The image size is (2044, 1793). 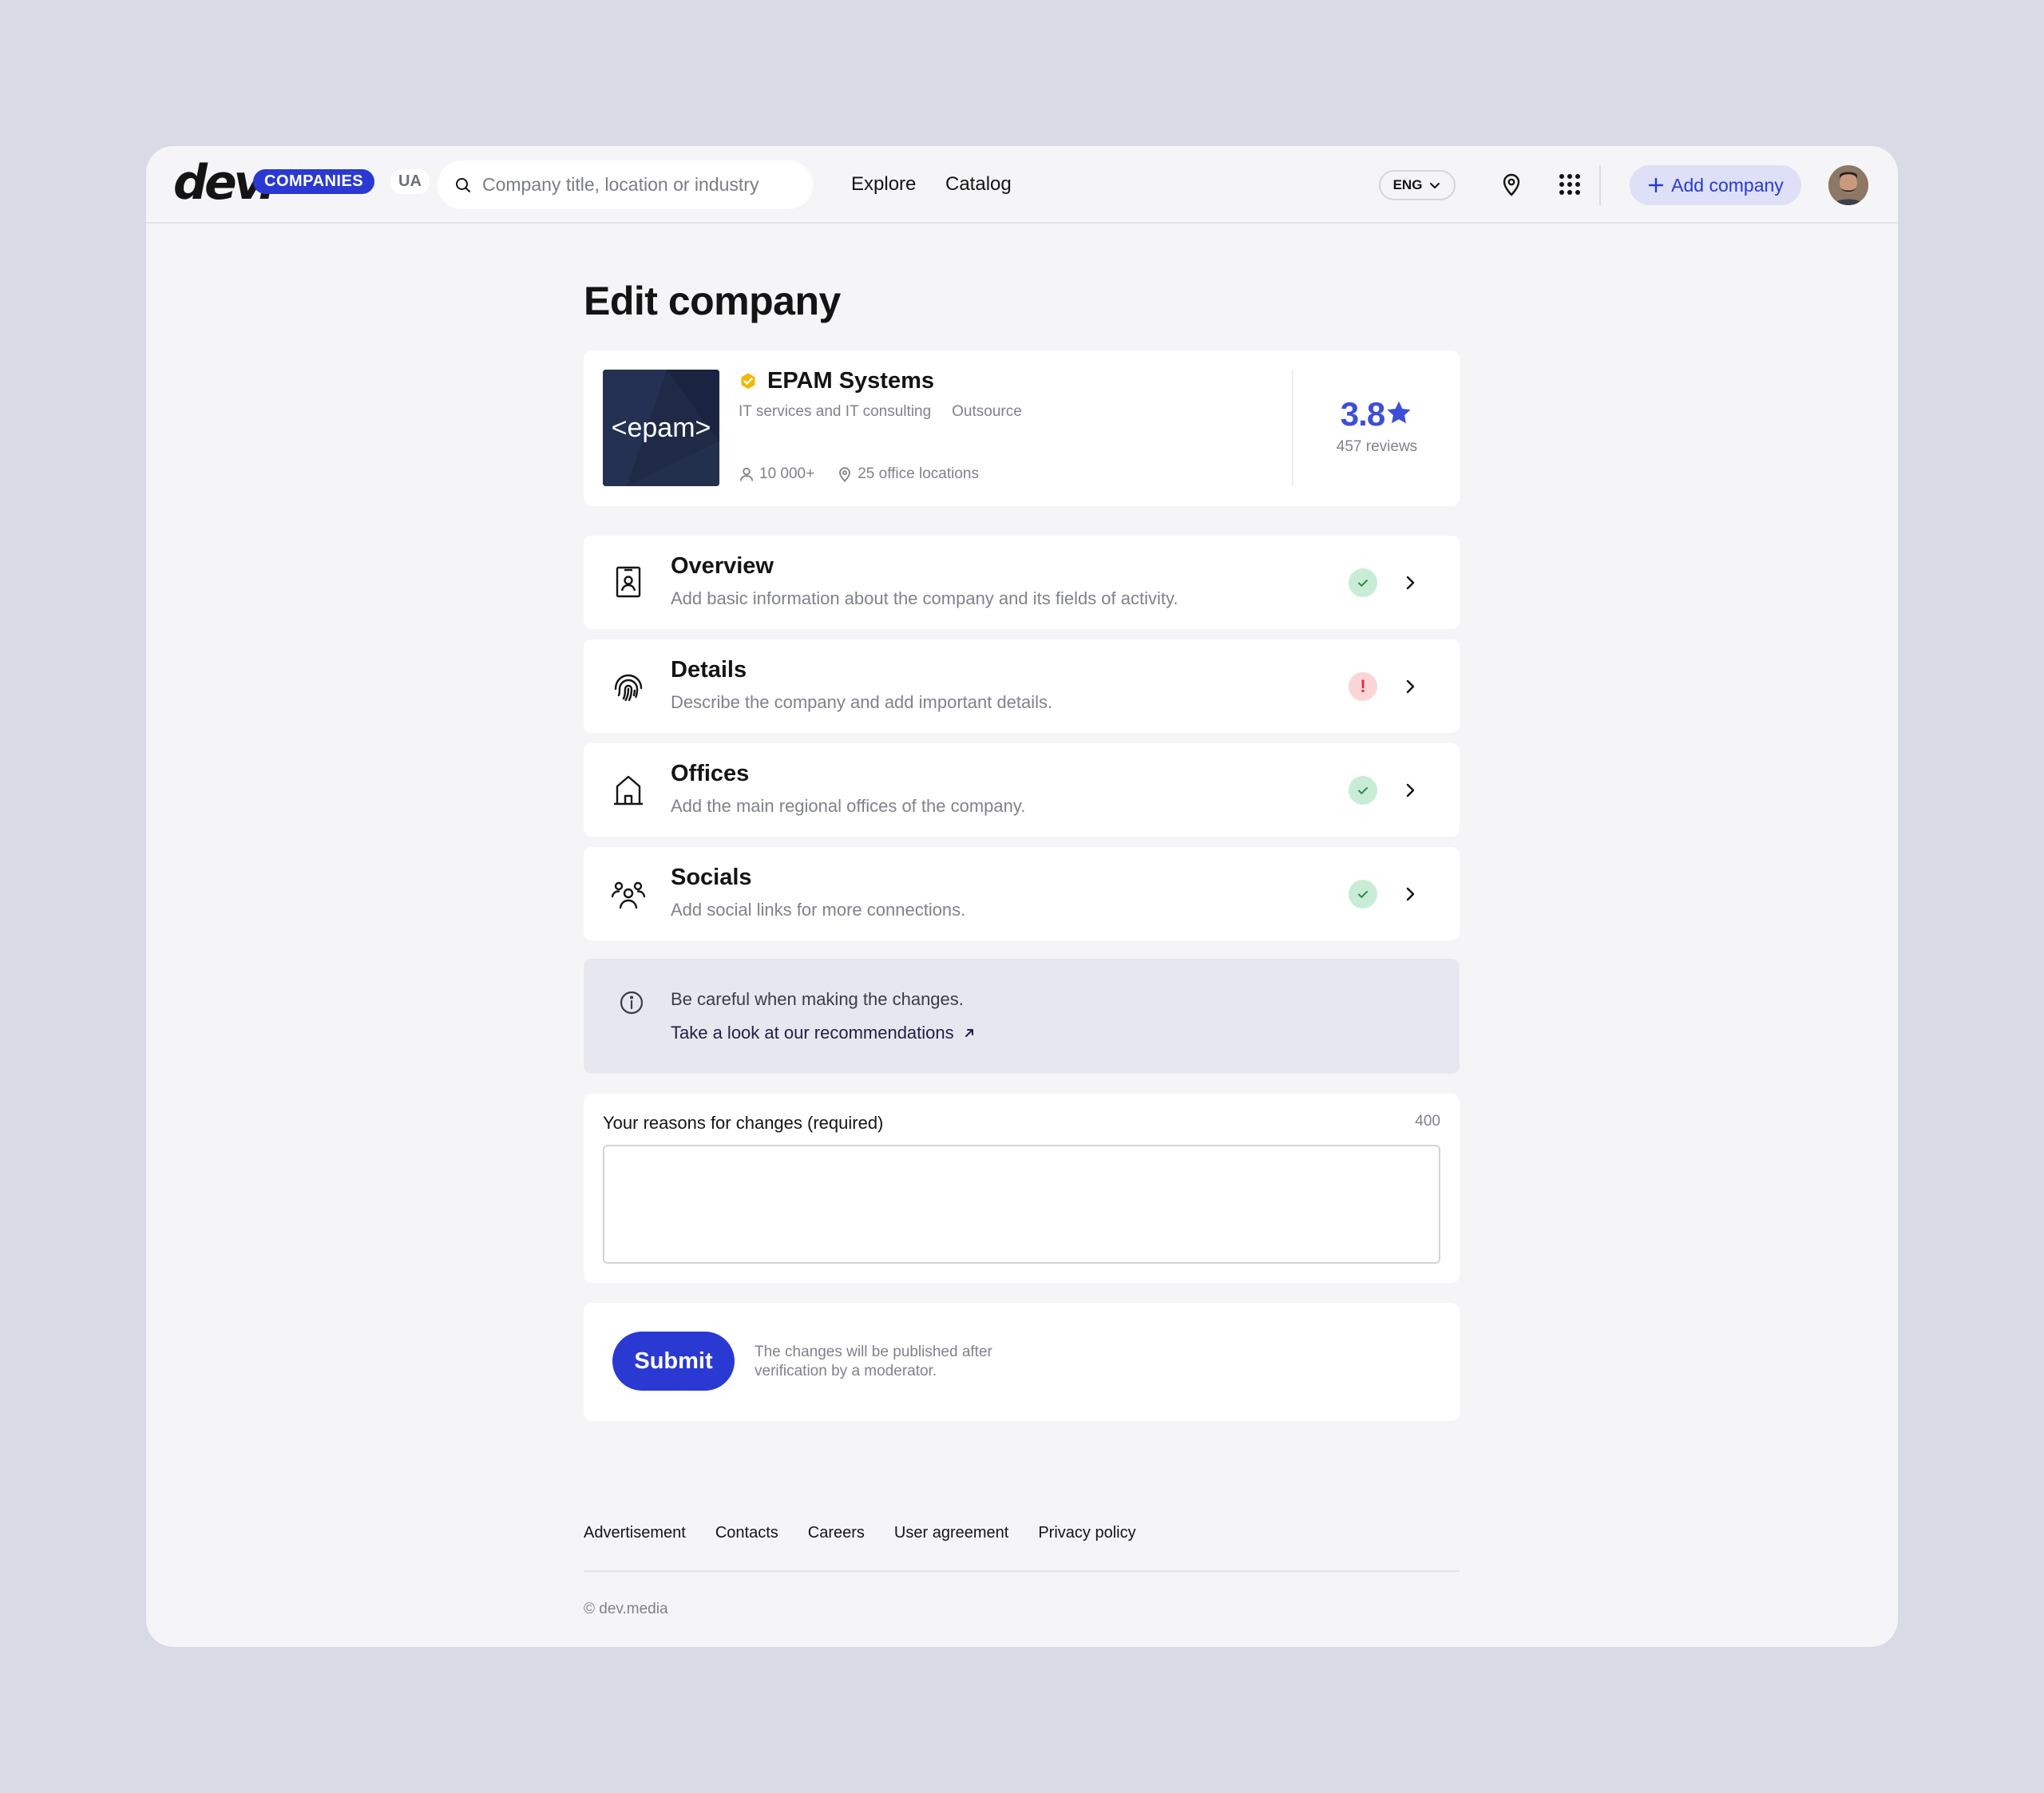 I want to click on id-card-icon, so click(x=628, y=582).